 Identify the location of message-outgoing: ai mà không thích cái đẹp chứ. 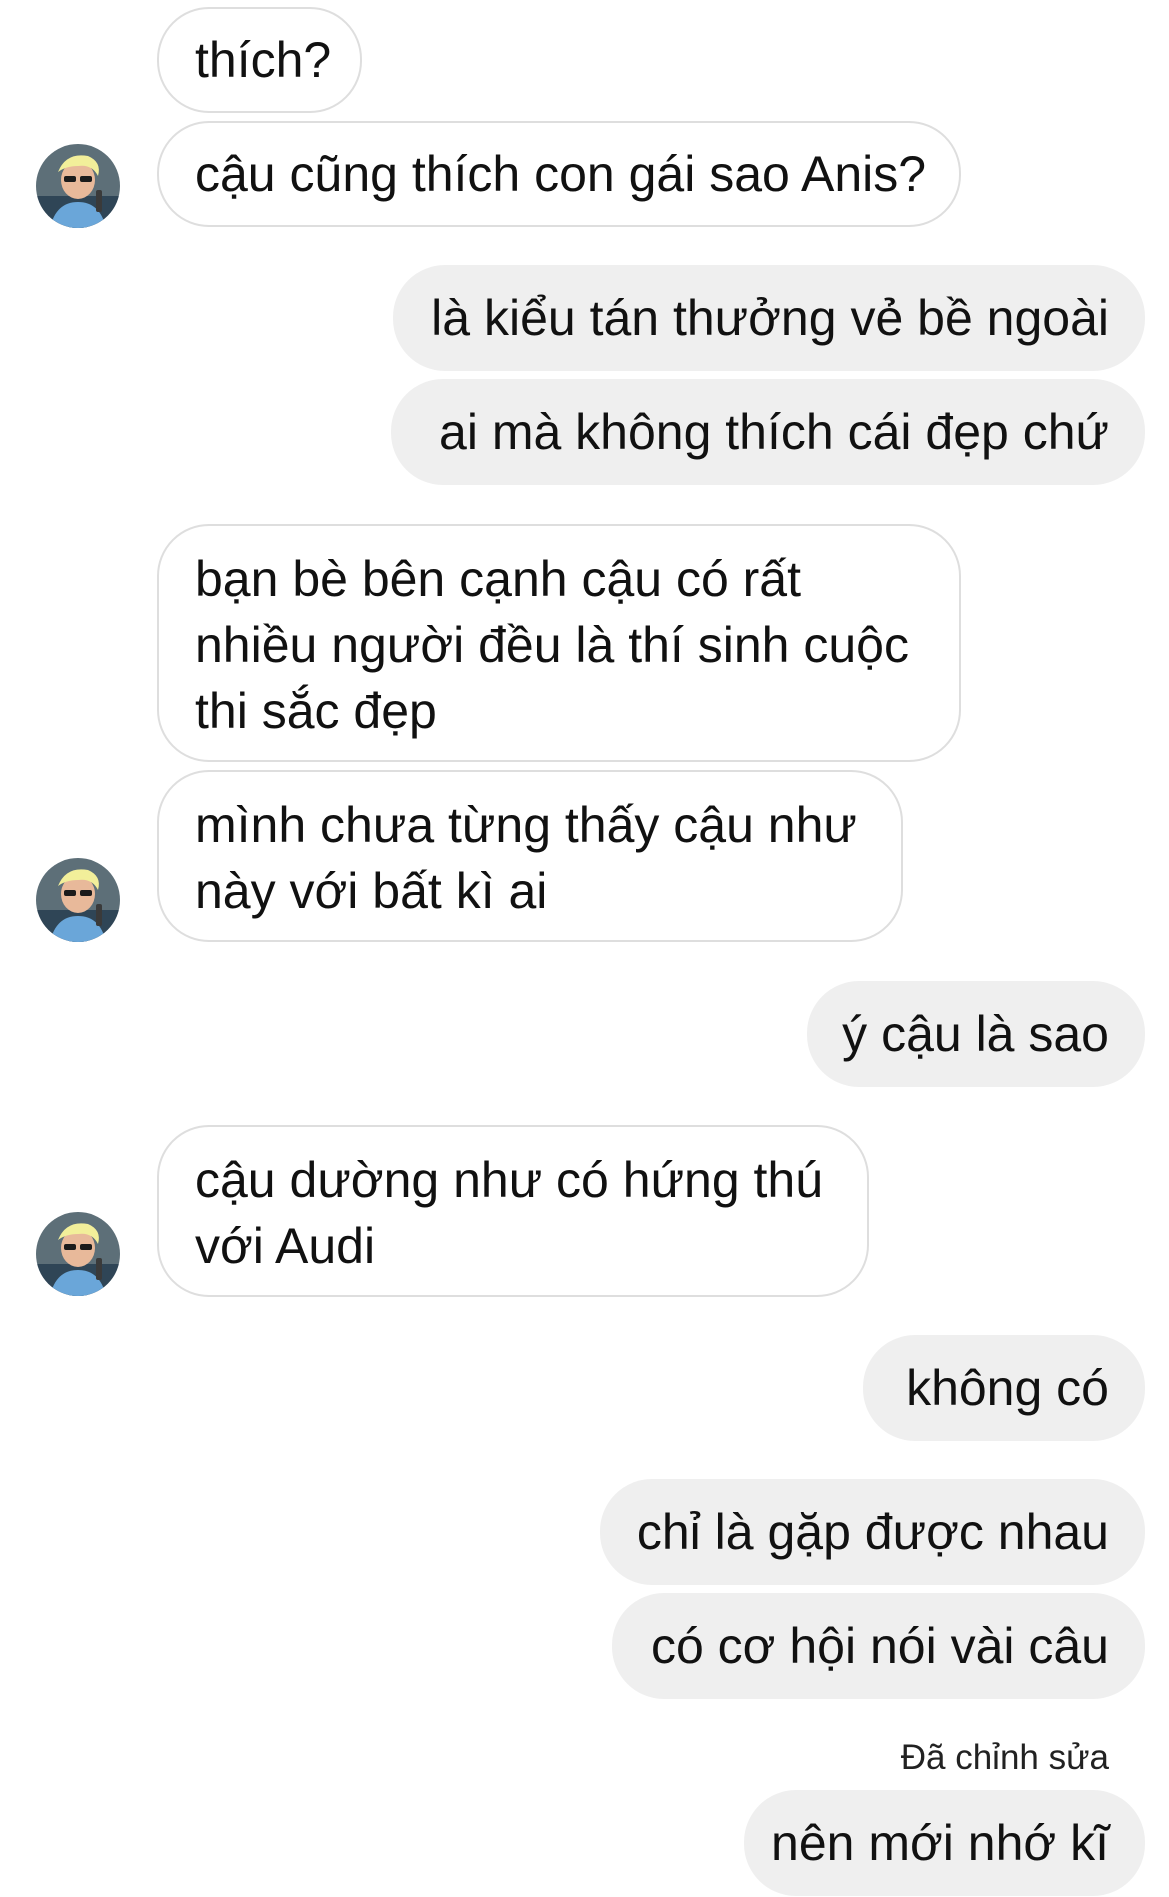
(768, 432).